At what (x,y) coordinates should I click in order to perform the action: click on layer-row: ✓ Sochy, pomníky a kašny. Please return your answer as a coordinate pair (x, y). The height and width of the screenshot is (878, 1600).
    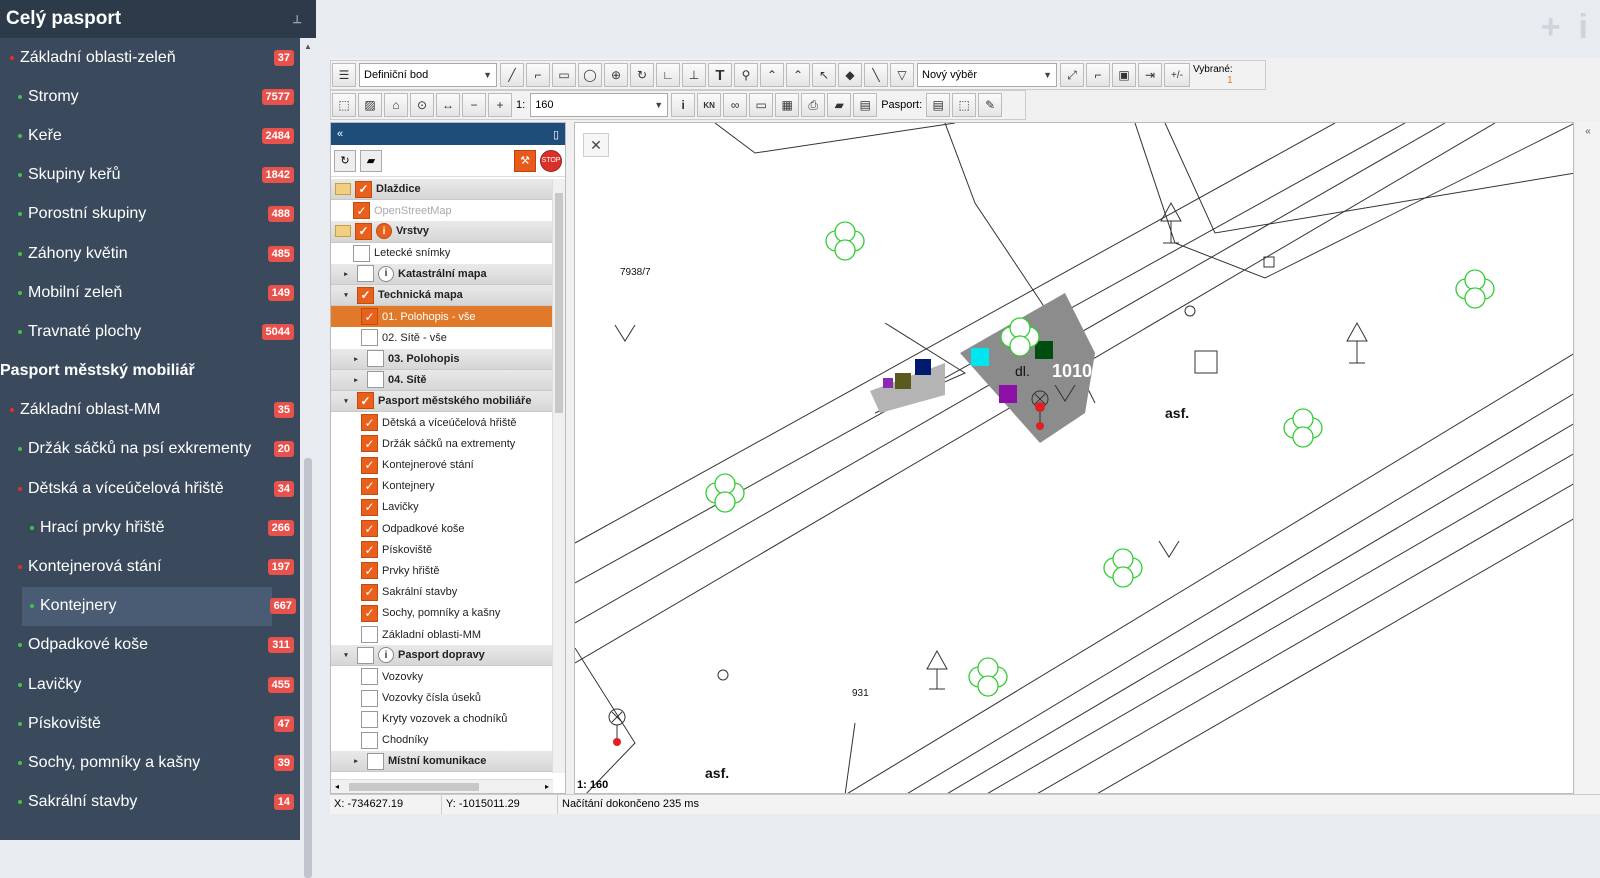
    Looking at the image, I should click on (442, 613).